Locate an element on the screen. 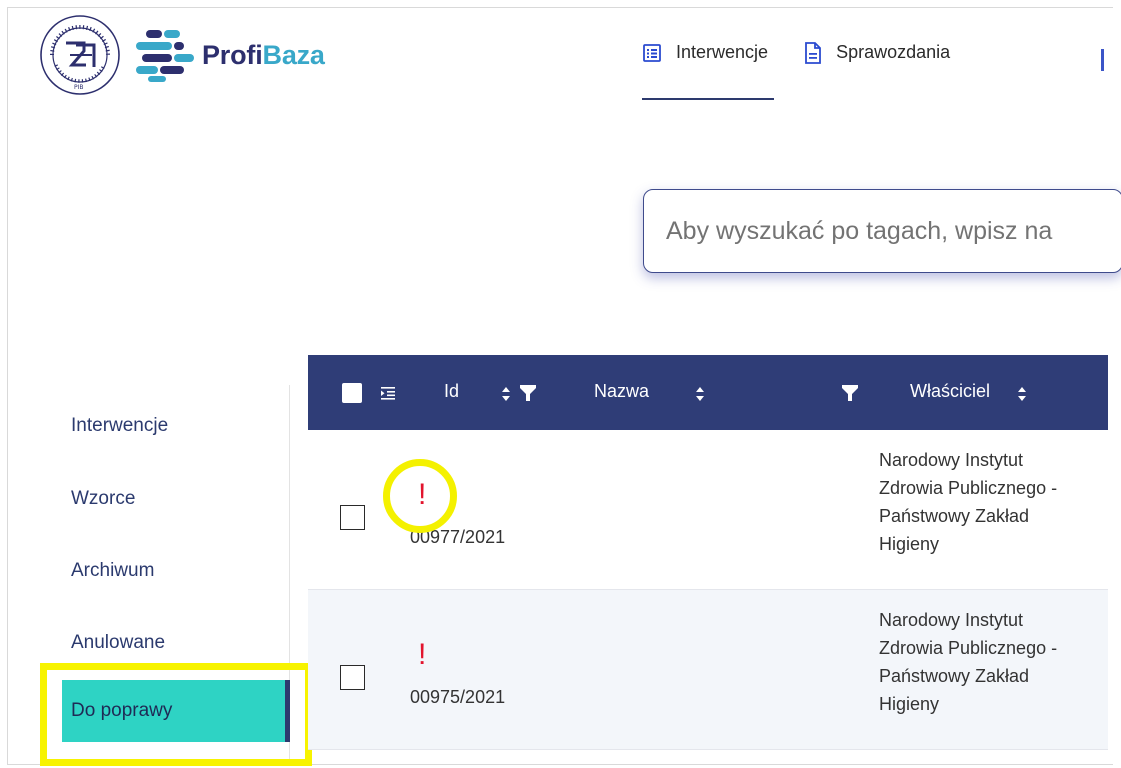 The image size is (1121, 768). svg-text: PIB is located at coordinates (79, 87).